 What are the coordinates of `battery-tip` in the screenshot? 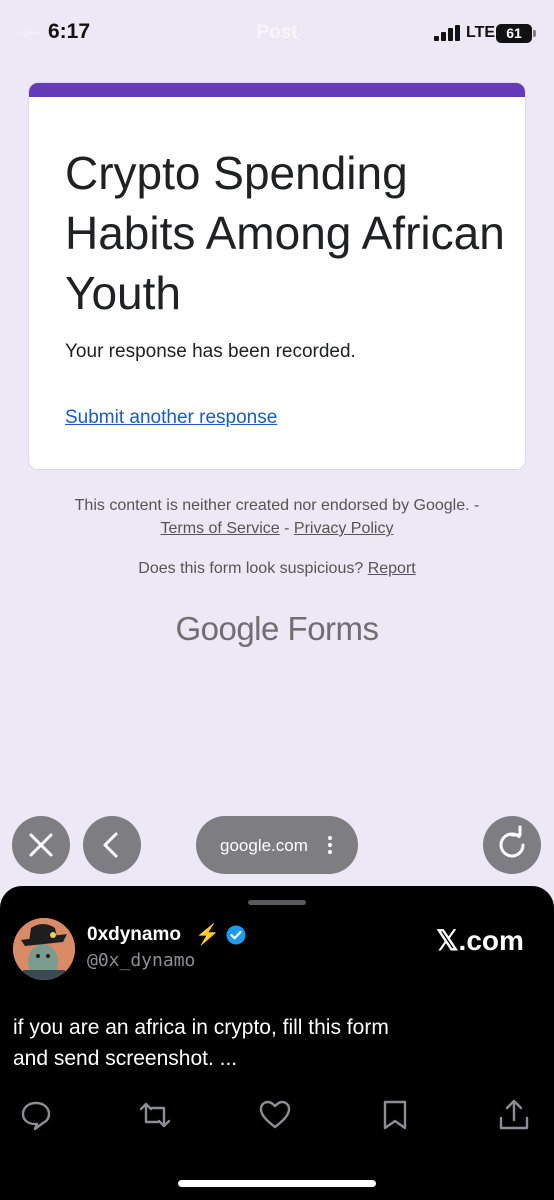 It's located at (534, 33).